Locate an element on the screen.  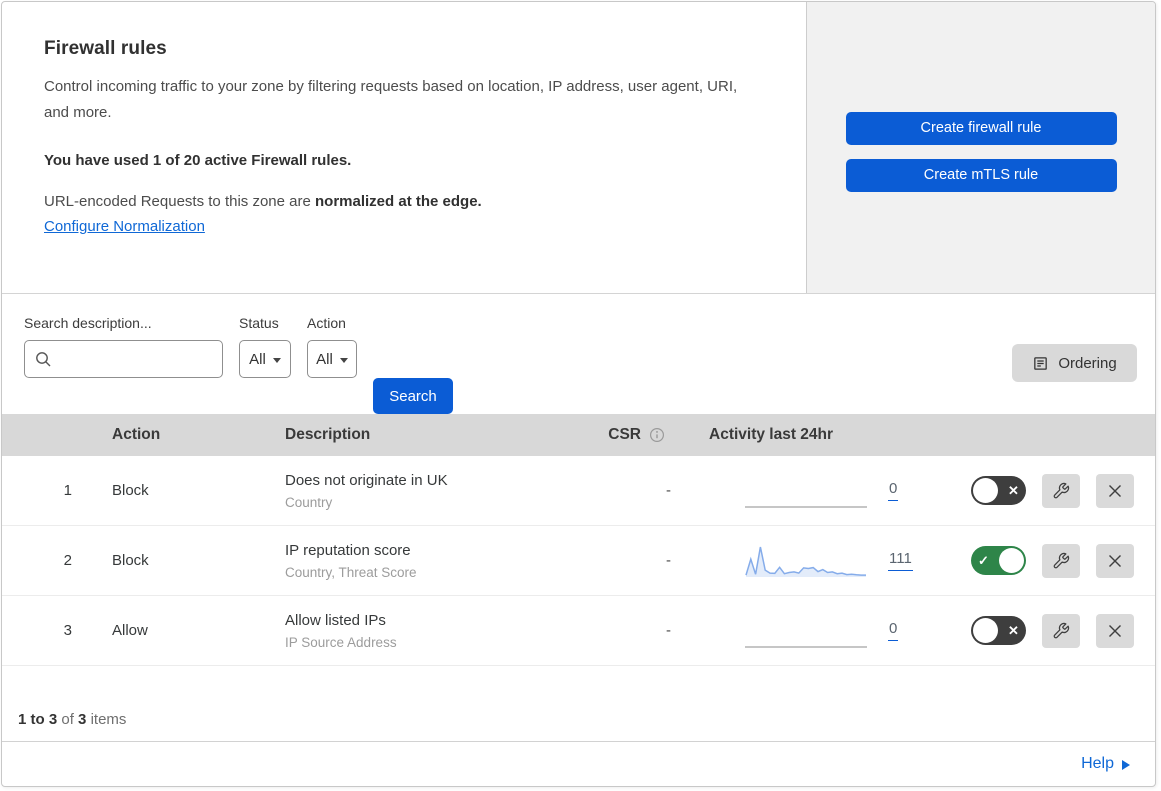
ordering-icon is located at coordinates (1041, 363).